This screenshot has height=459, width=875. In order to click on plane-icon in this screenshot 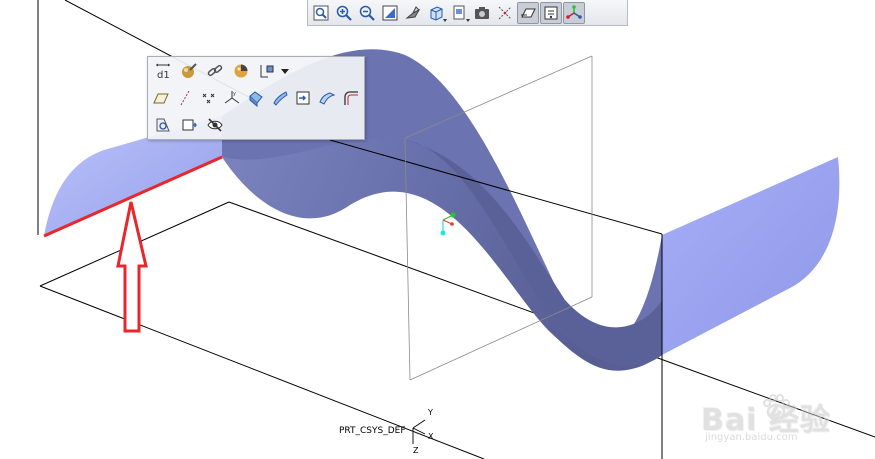, I will do `click(161, 98)`.